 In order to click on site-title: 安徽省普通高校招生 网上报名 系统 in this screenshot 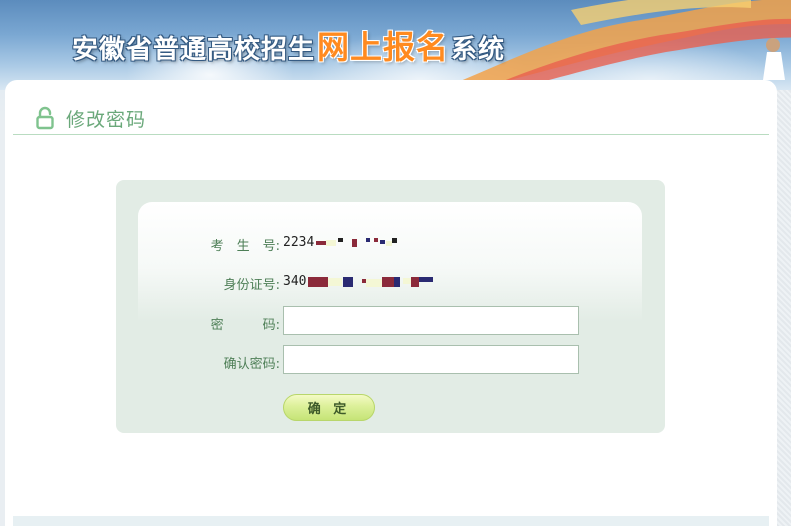, I will do `click(288, 45)`.